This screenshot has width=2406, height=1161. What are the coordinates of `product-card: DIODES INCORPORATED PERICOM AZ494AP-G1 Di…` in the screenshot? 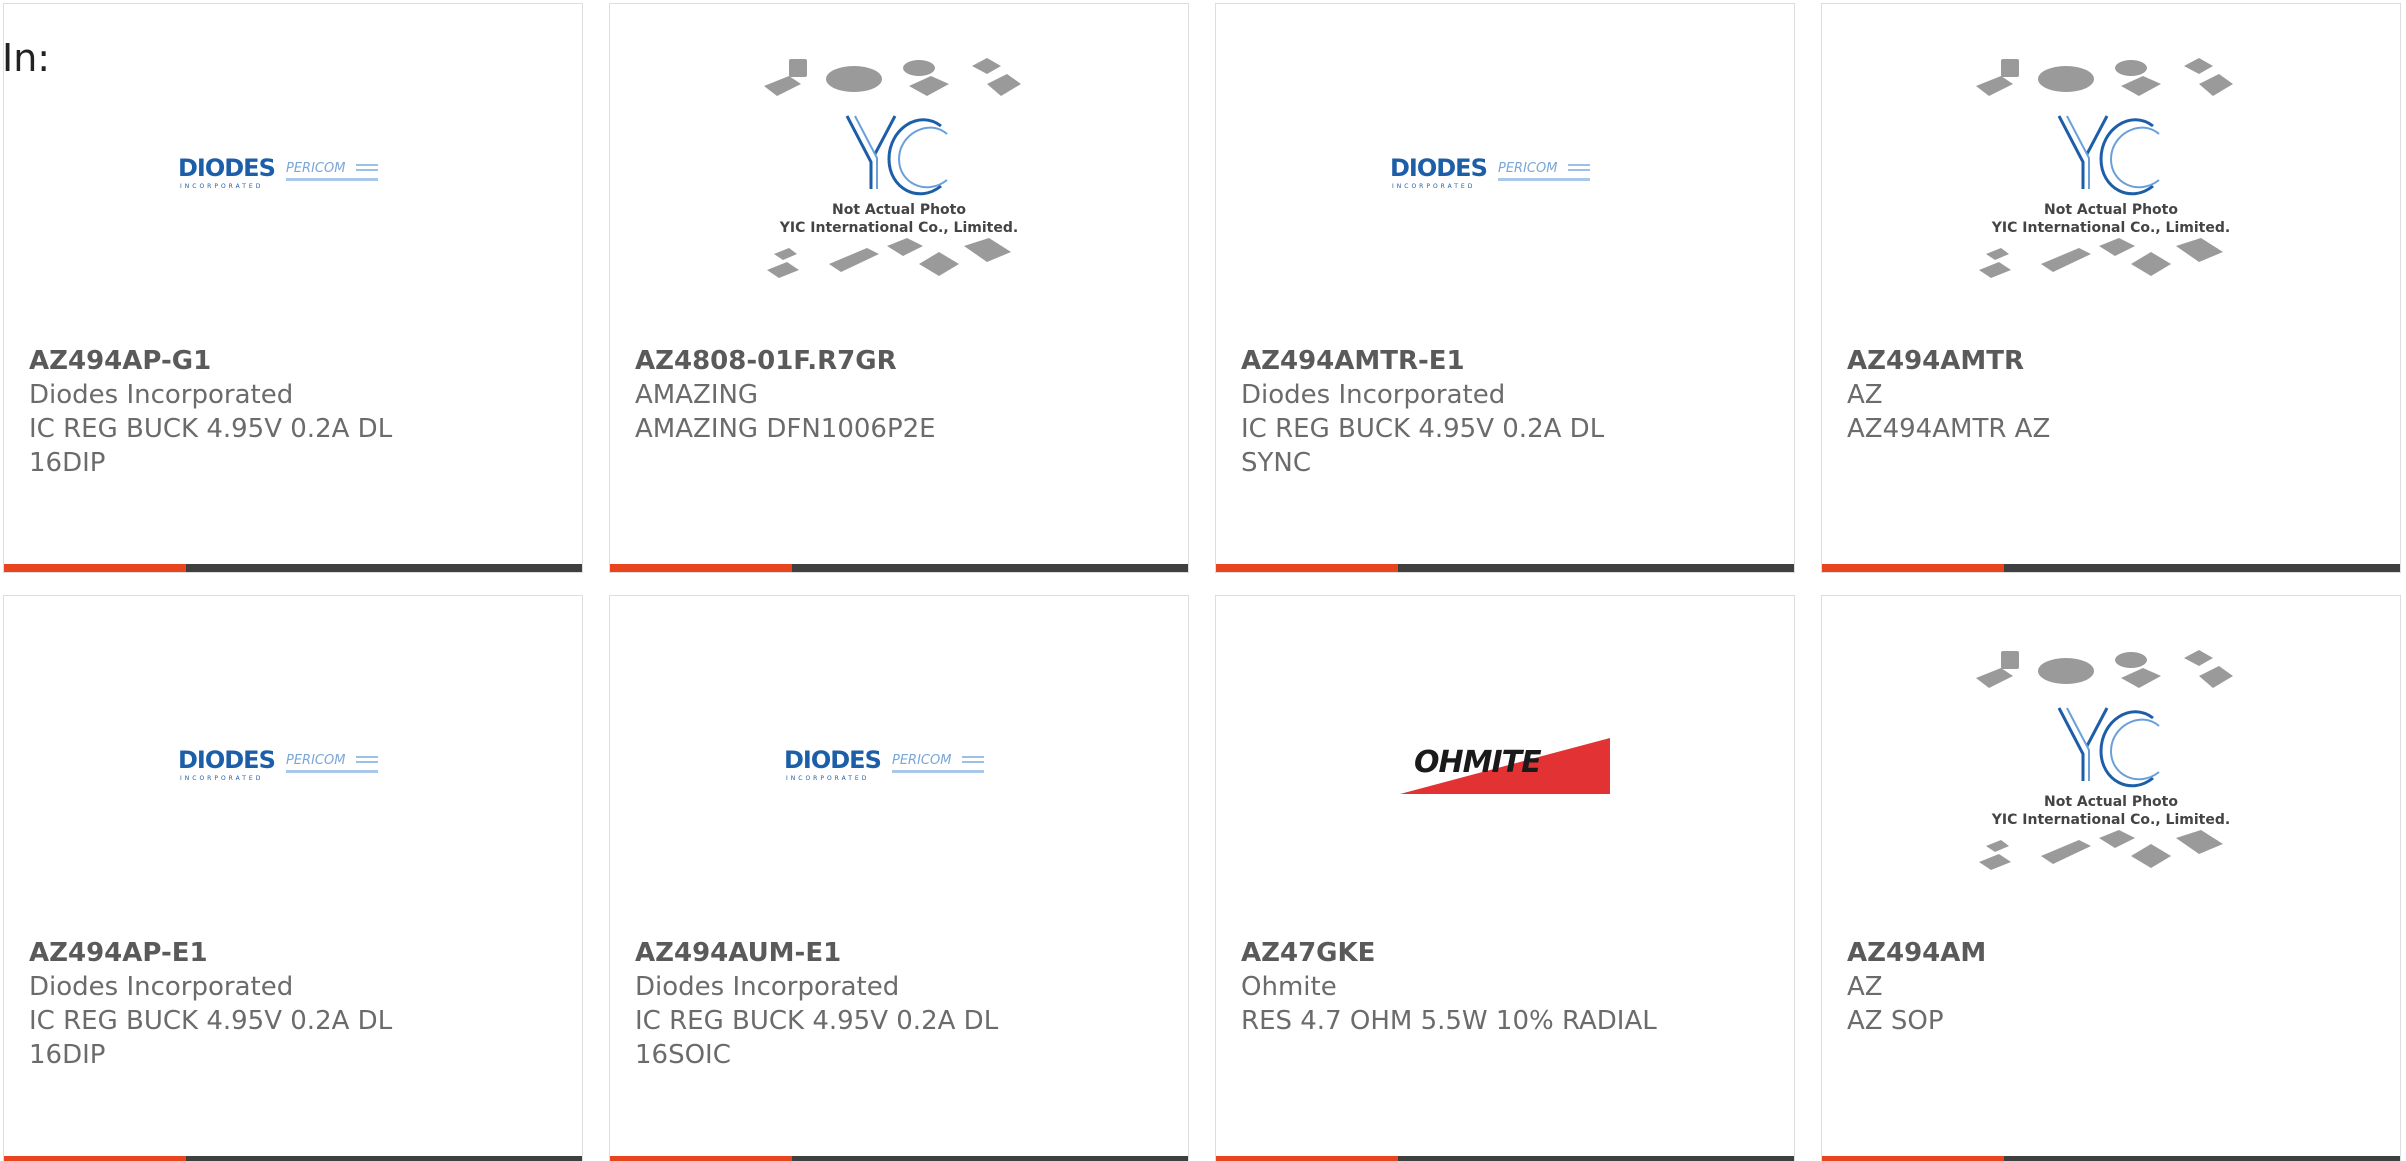 It's located at (293, 288).